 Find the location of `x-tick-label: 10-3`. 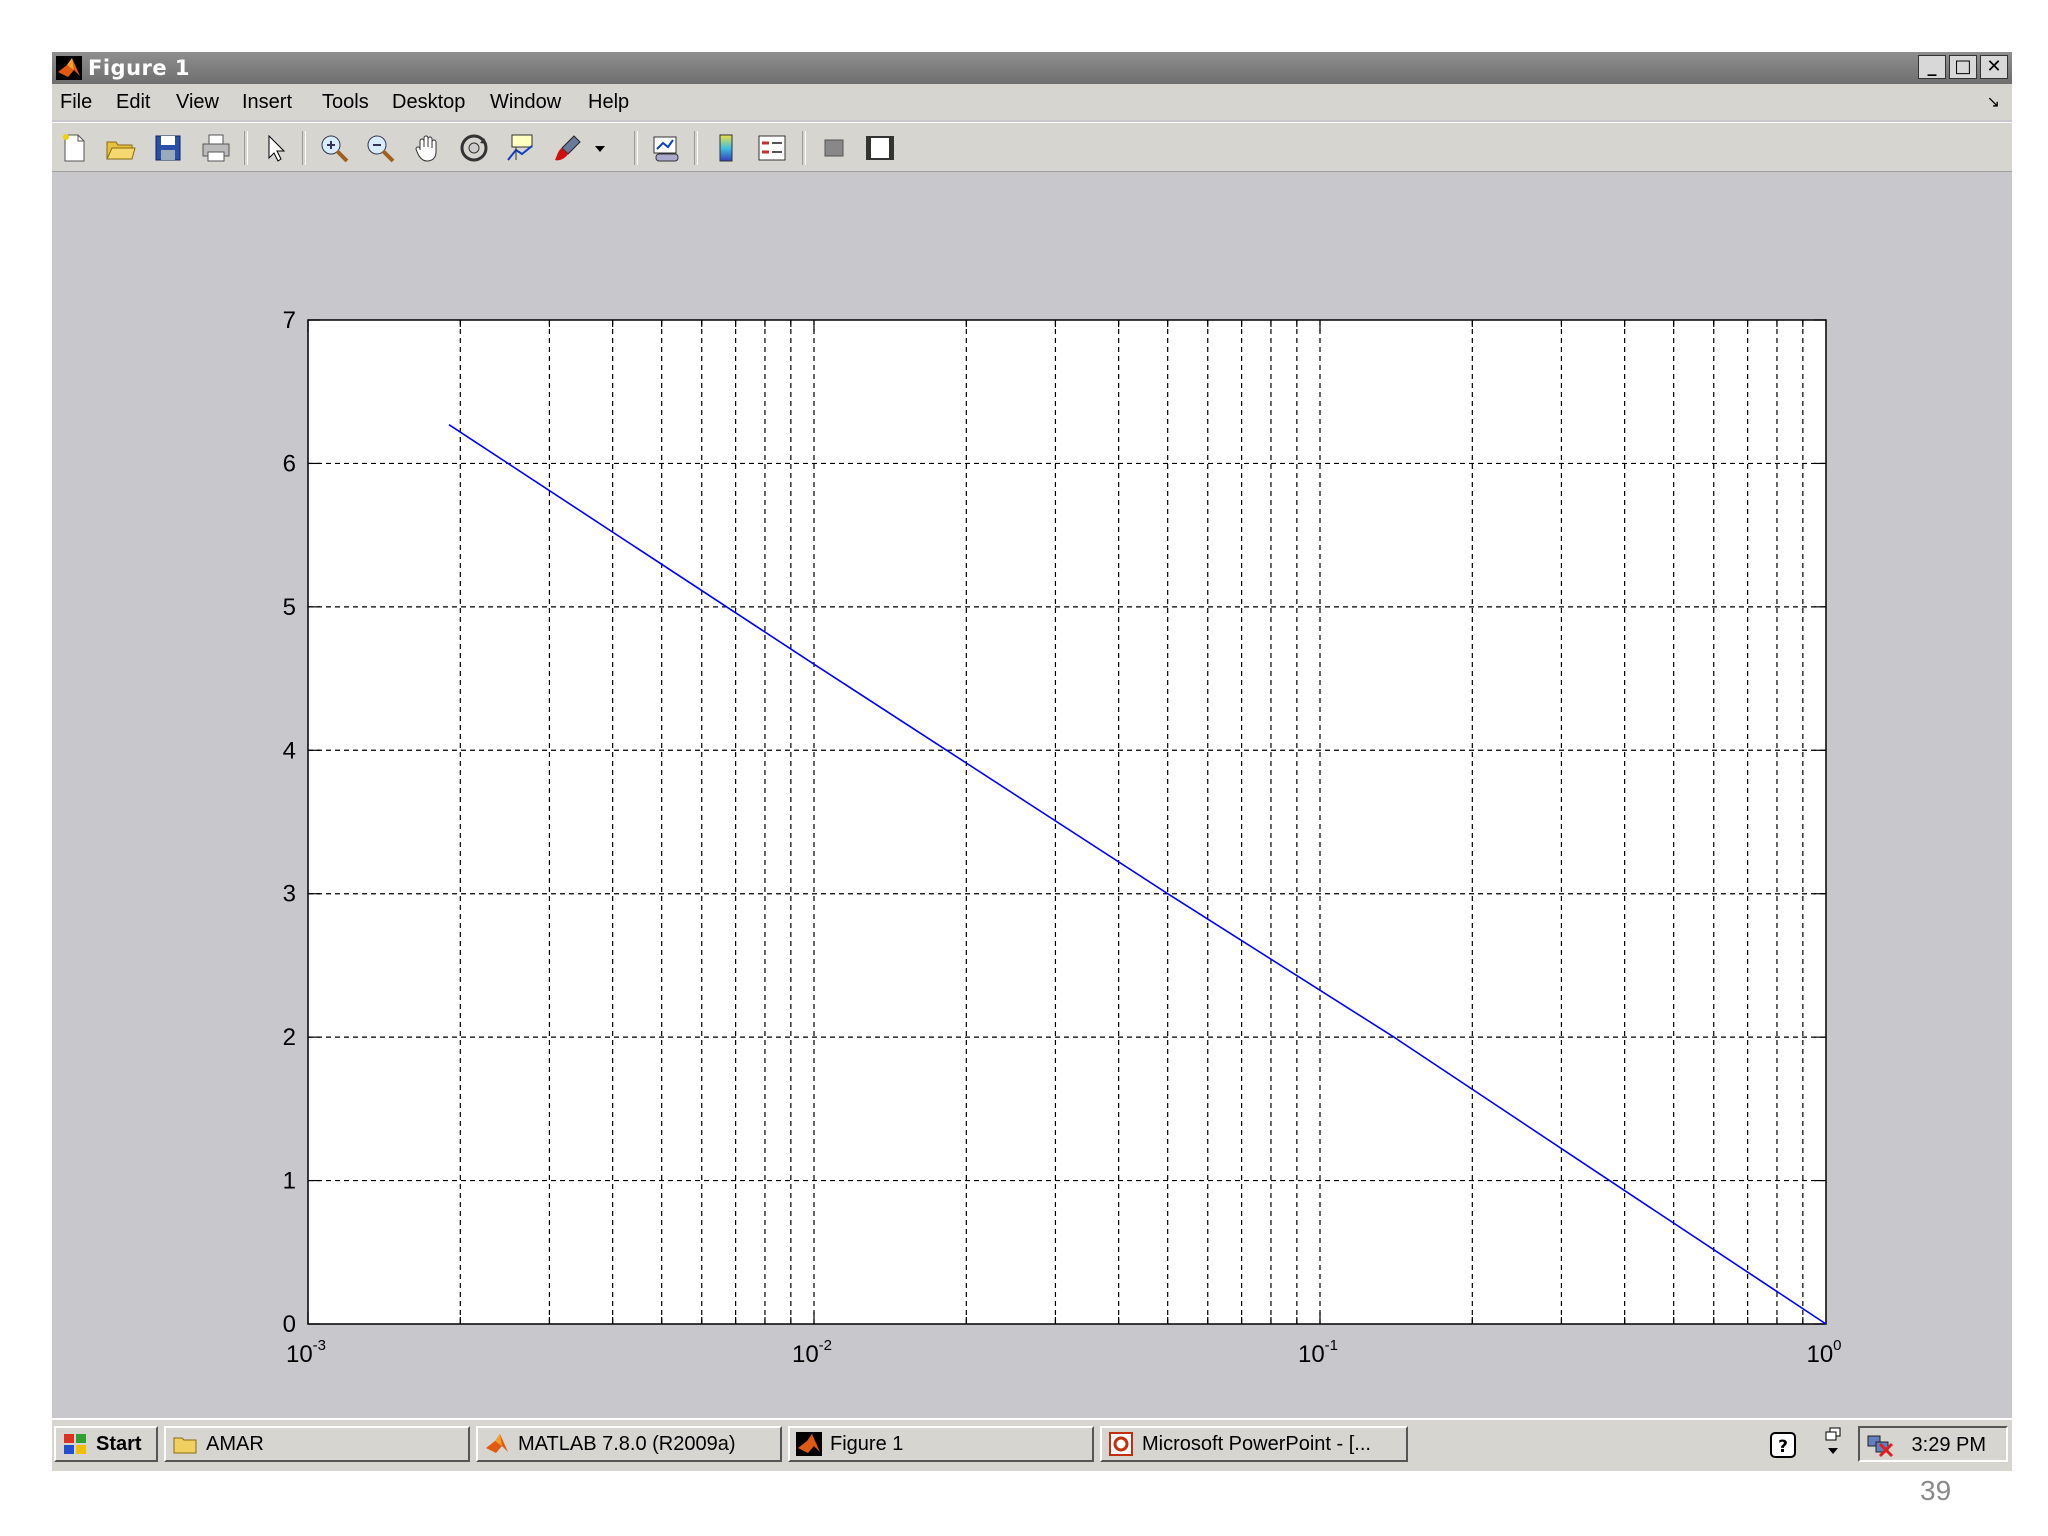

x-tick-label: 10-3 is located at coordinates (306, 1352).